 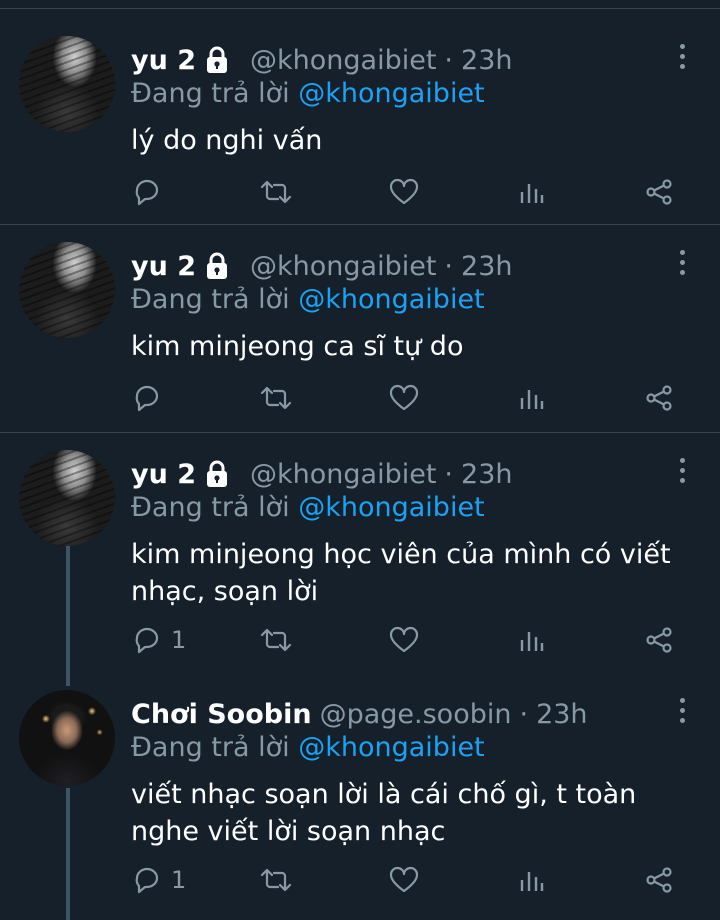 What do you see at coordinates (288, 831) in the screenshot?
I see `tweet-text-line: nghe viết lời soạn nhạc` at bounding box center [288, 831].